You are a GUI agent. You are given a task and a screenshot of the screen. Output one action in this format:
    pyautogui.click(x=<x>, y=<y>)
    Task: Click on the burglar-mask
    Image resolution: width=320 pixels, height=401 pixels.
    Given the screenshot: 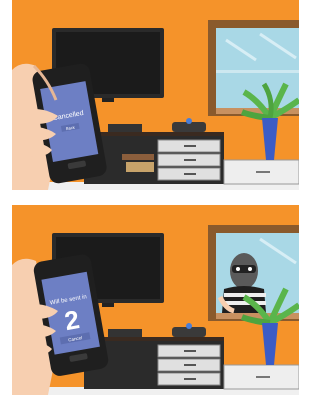 What is the action you would take?
    pyautogui.click(x=244, y=269)
    